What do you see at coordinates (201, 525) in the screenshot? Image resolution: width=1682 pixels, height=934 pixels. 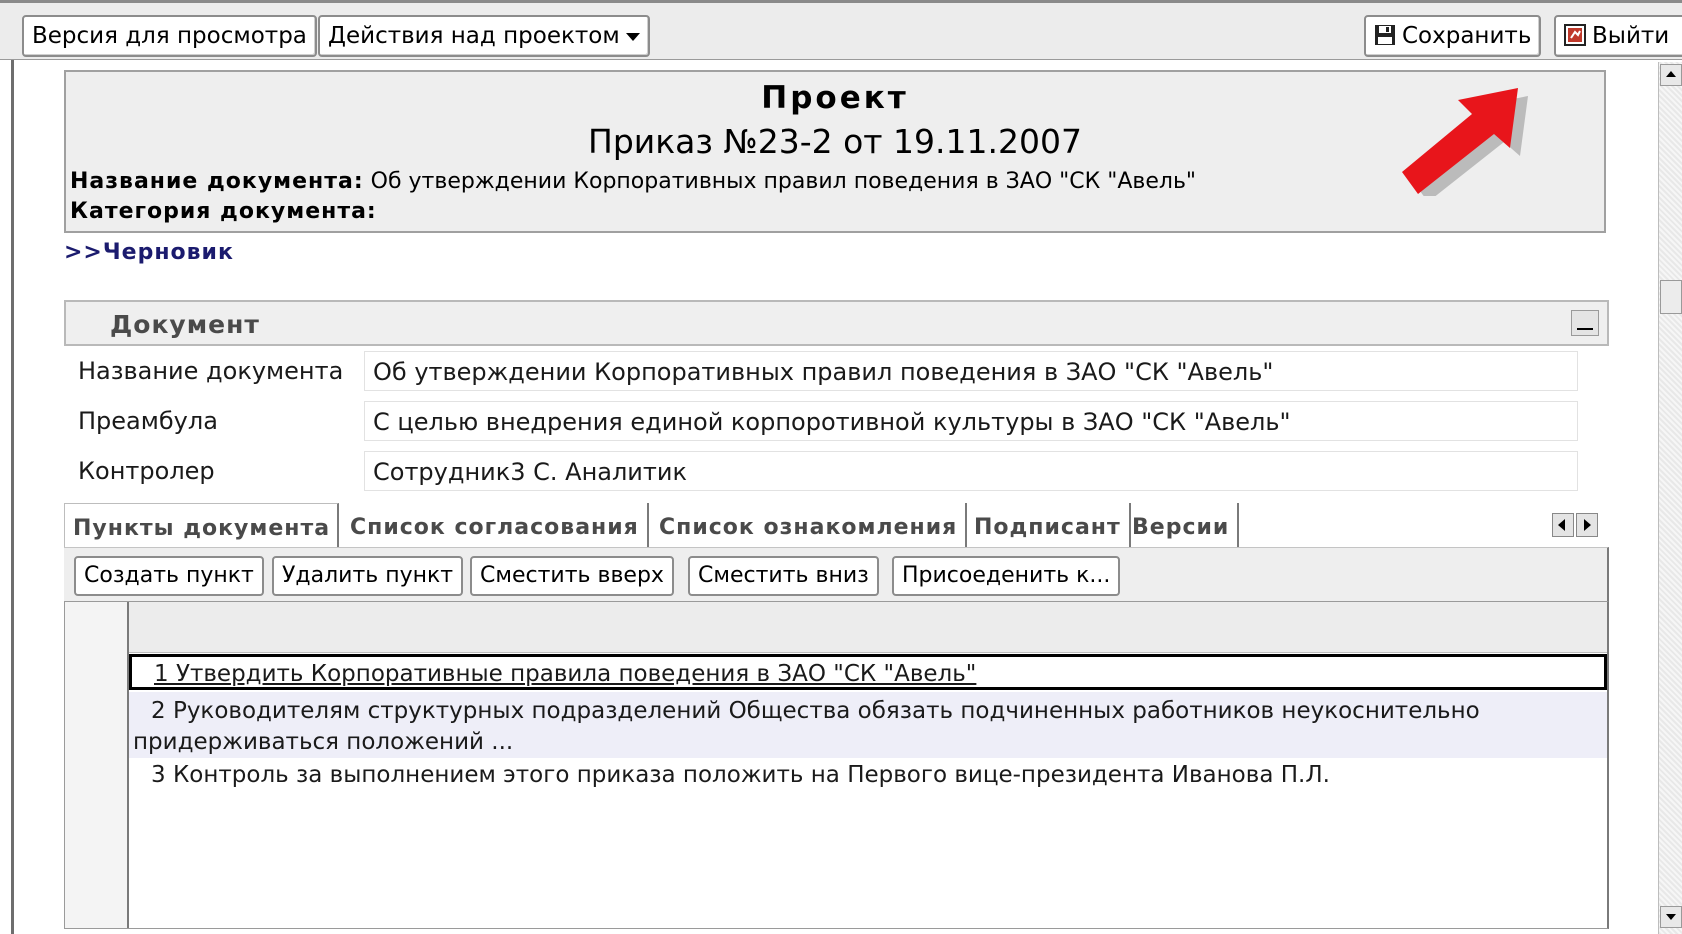 I see `tab-document-items: Пункты документа` at bounding box center [201, 525].